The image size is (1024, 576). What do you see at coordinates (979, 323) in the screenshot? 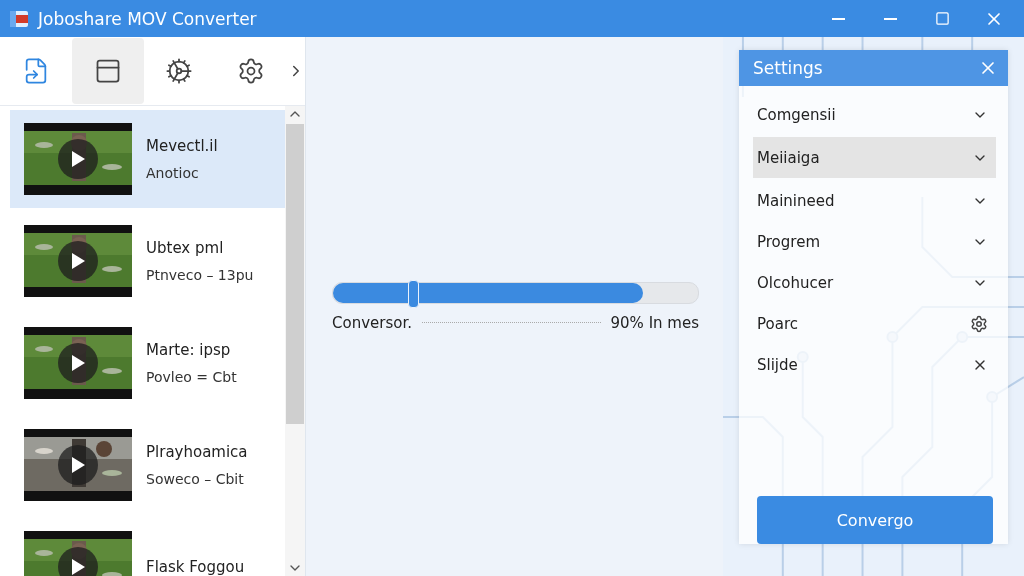
I see `settings-icon` at bounding box center [979, 323].